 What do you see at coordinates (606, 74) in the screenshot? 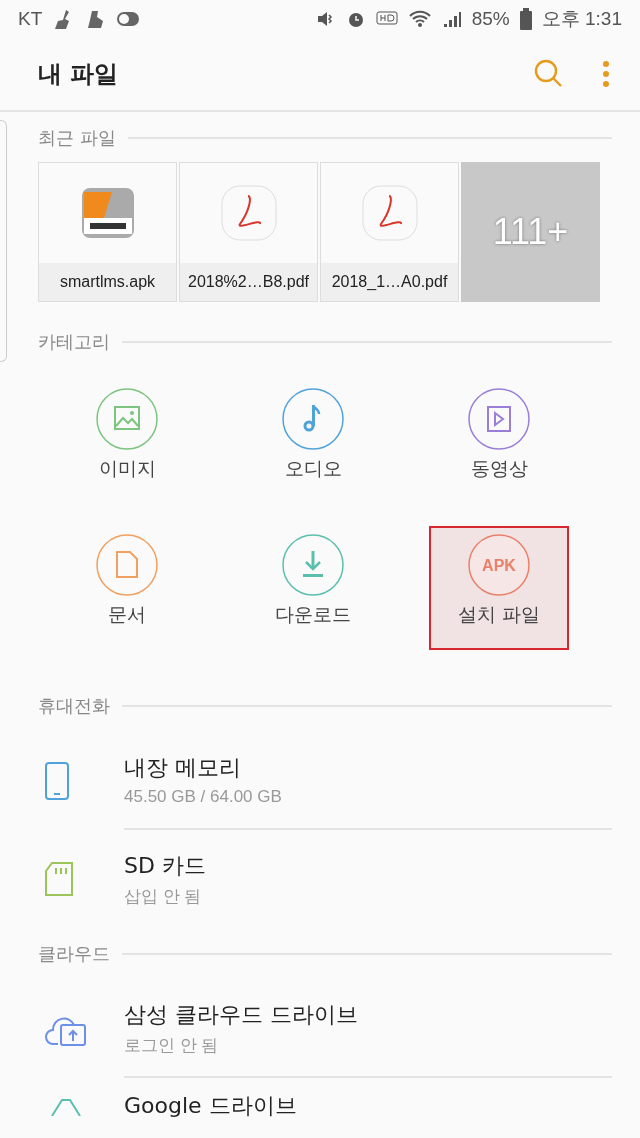
I see `more-icon` at bounding box center [606, 74].